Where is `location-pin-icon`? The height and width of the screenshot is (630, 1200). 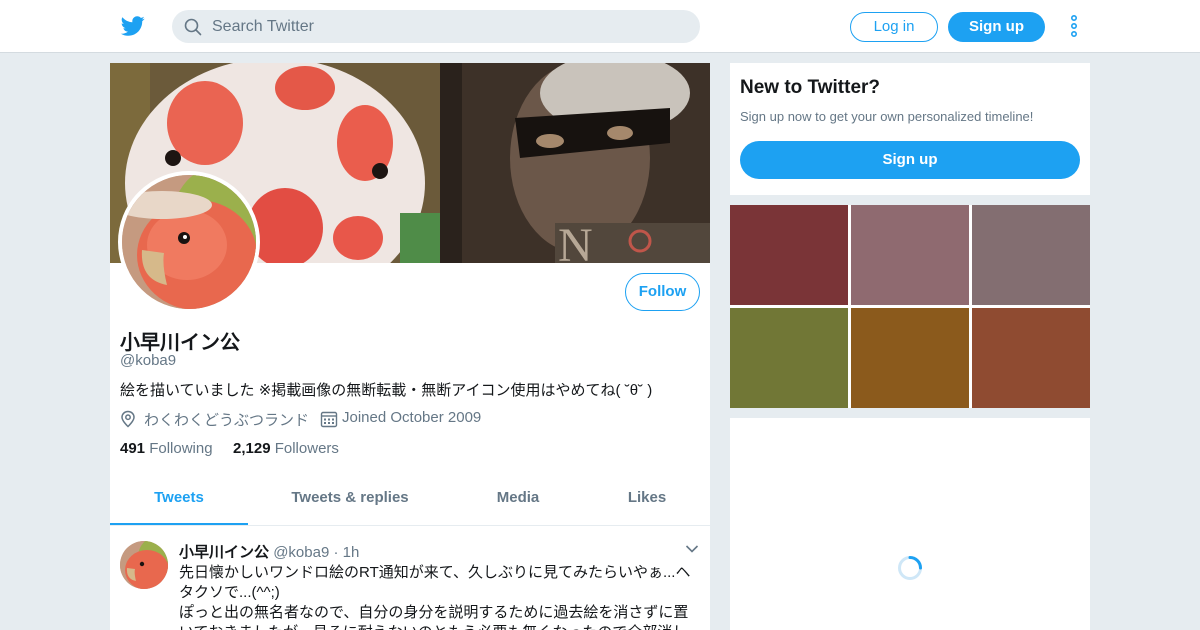
location-pin-icon is located at coordinates (128, 419).